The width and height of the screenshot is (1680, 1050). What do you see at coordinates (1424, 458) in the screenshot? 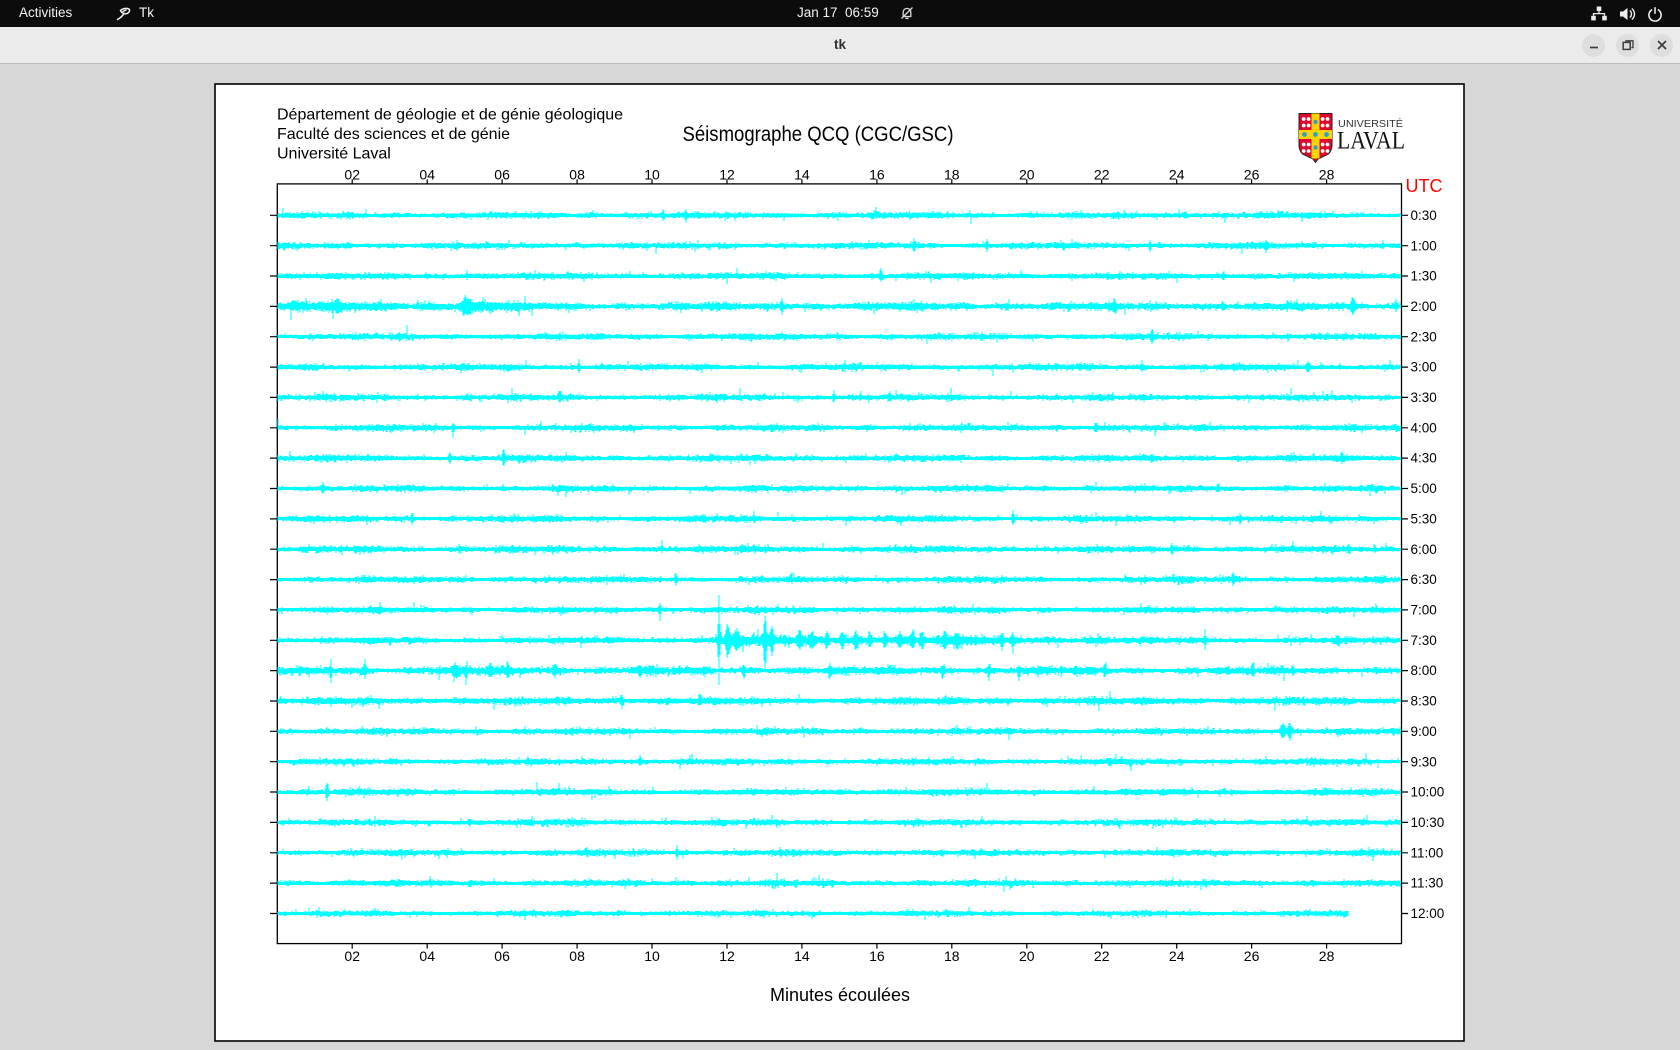
I see `svg-text: 4:30` at bounding box center [1424, 458].